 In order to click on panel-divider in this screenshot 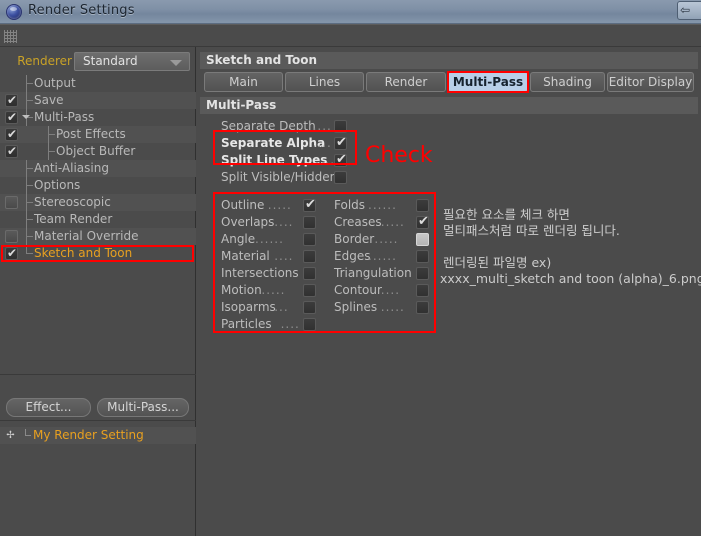, I will do `click(98, 374)`.